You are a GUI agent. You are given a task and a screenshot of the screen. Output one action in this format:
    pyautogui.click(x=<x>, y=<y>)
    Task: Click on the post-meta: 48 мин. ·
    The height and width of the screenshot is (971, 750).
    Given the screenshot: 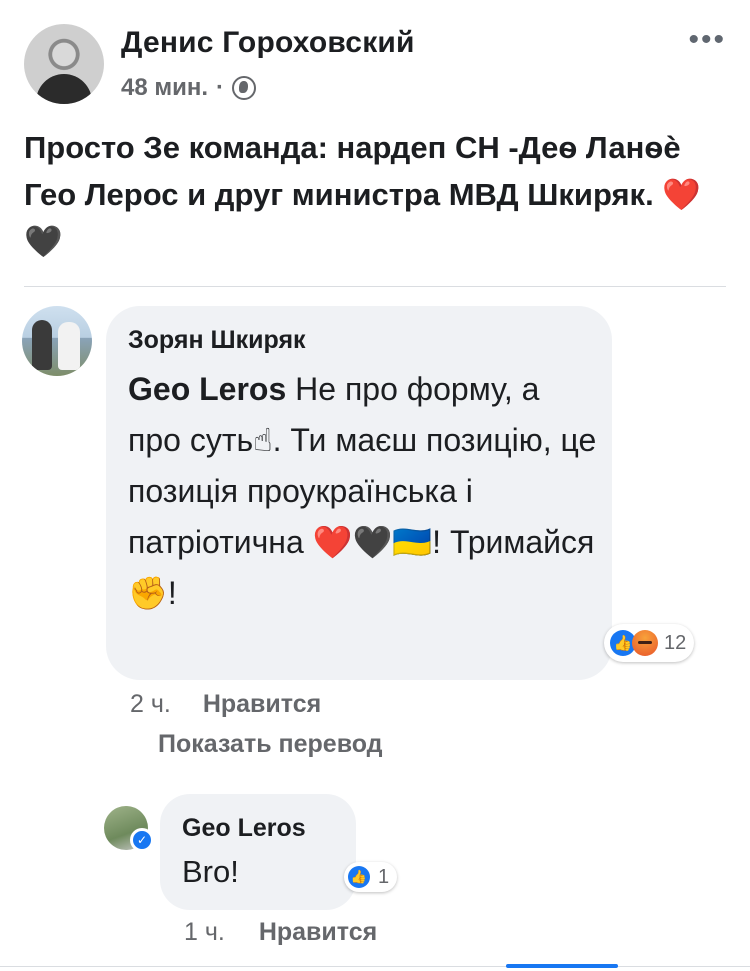 What is the action you would take?
    pyautogui.click(x=189, y=88)
    